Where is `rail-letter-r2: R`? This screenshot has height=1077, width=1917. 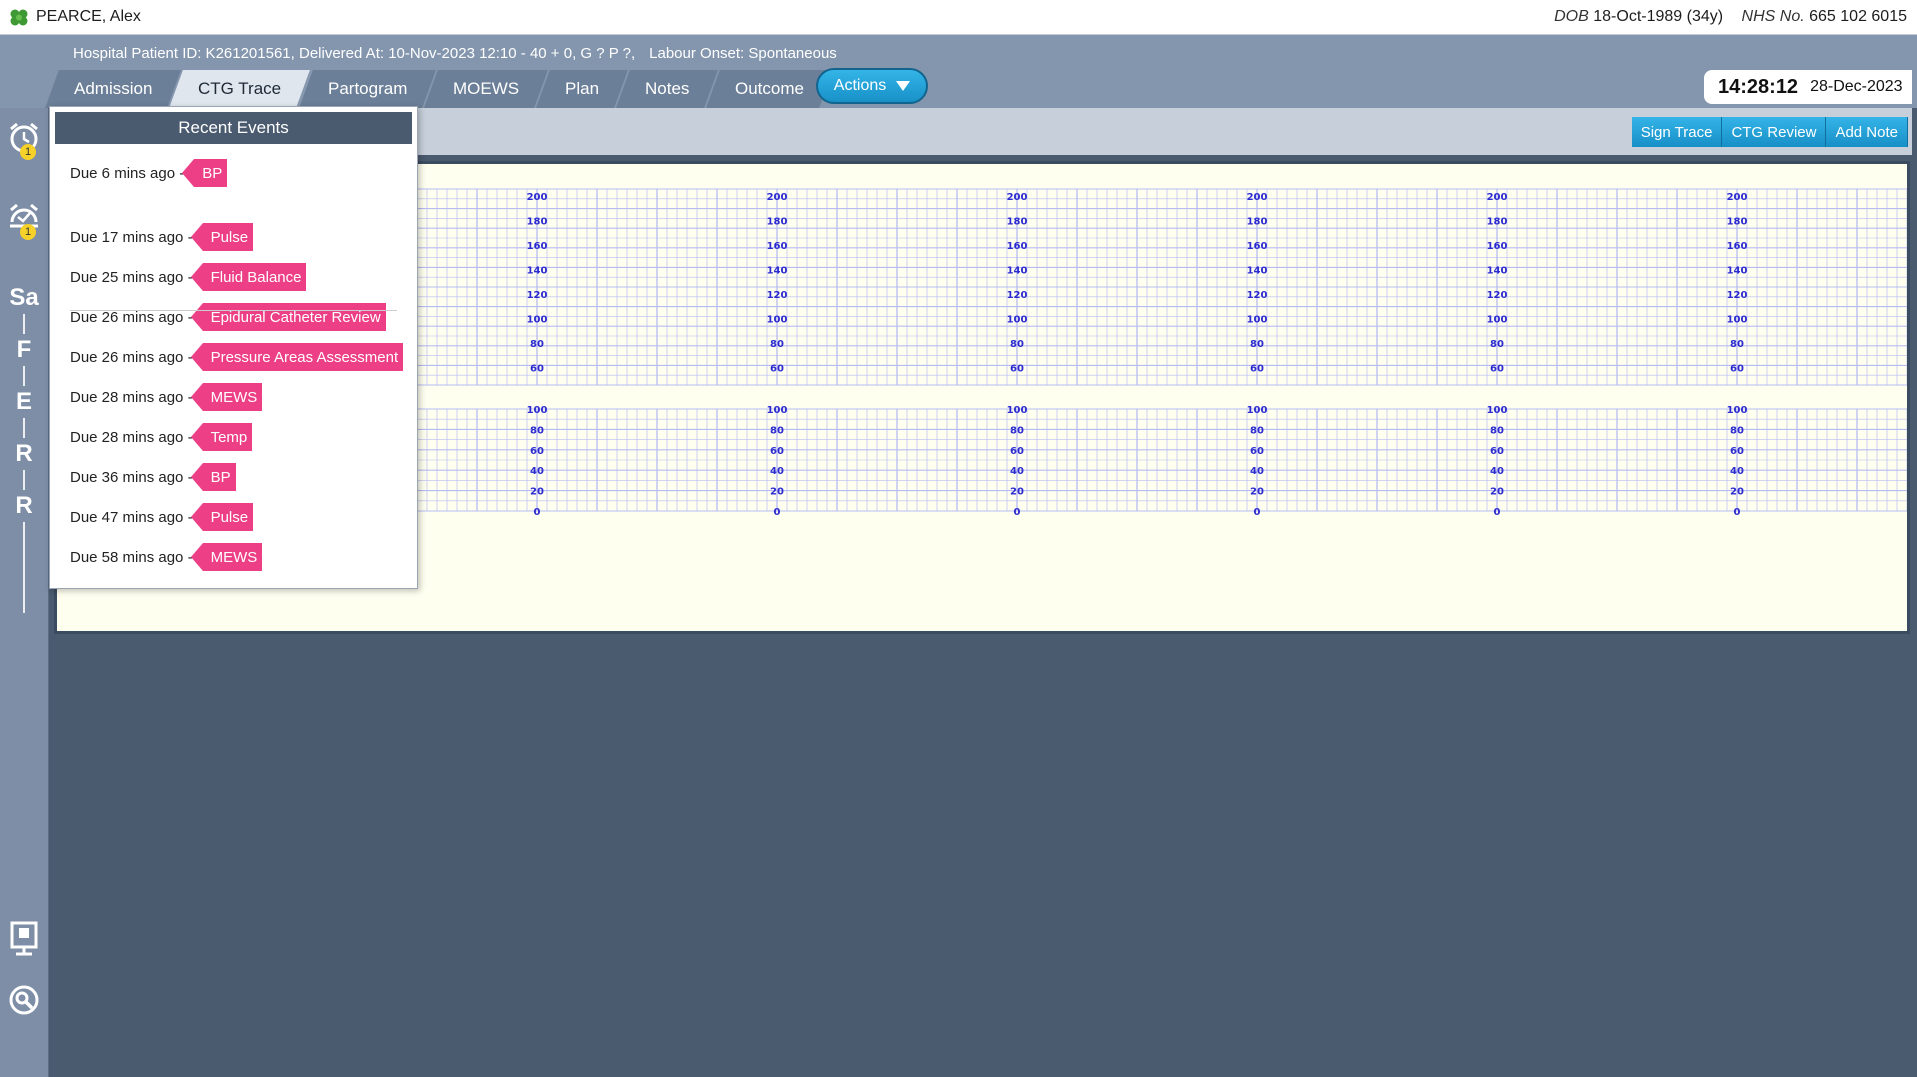 rail-letter-r2: R is located at coordinates (24, 506).